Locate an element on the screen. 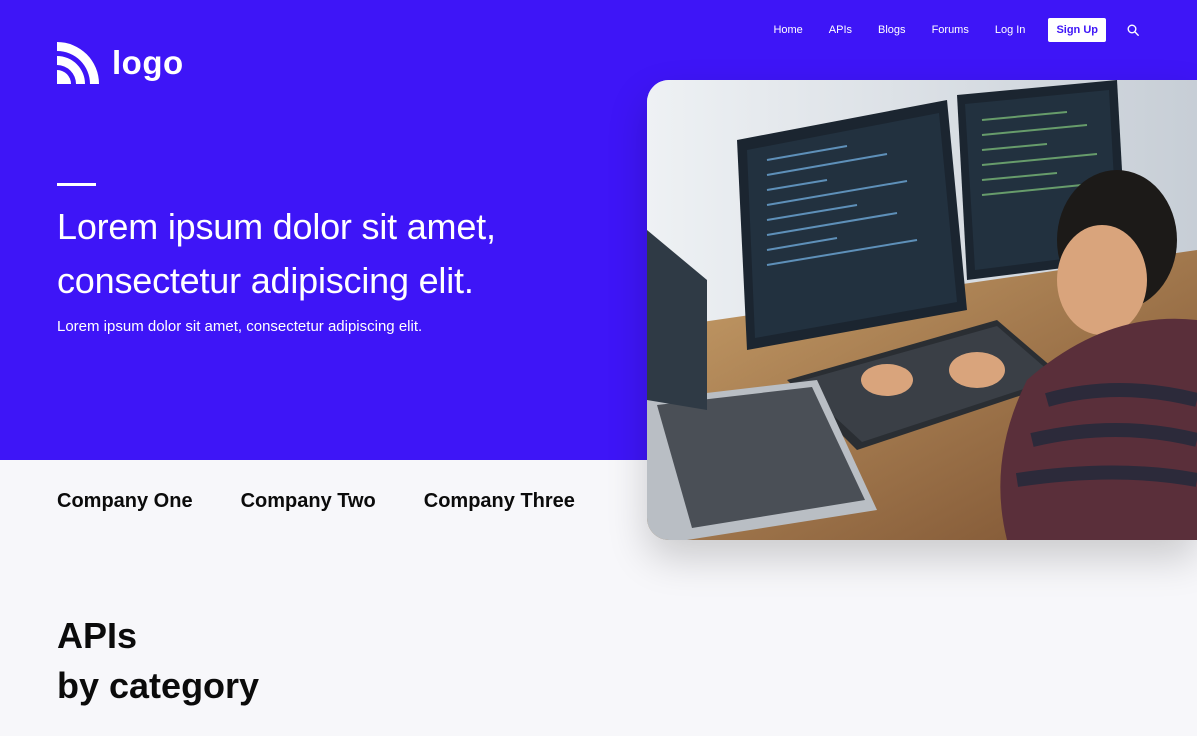  section-title-line-1: APIs is located at coordinates (97, 635).